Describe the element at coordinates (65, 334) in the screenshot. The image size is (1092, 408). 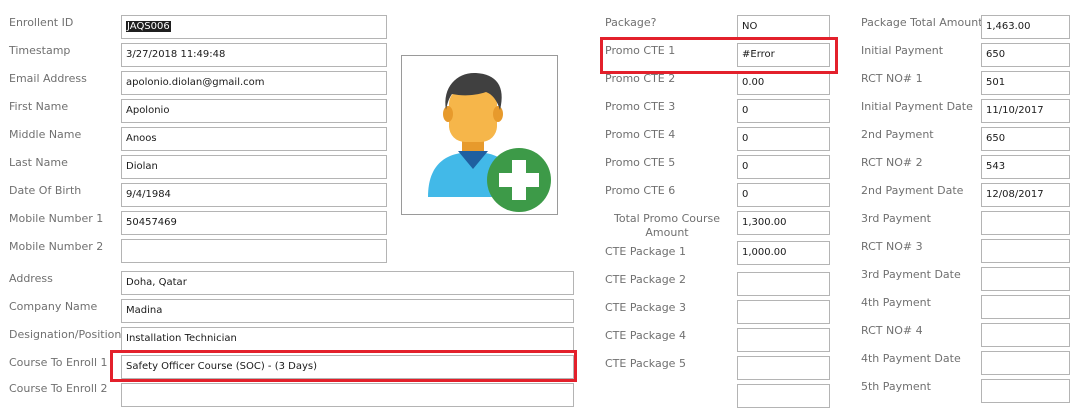
I see `designation-label: Designation/Position` at that location.